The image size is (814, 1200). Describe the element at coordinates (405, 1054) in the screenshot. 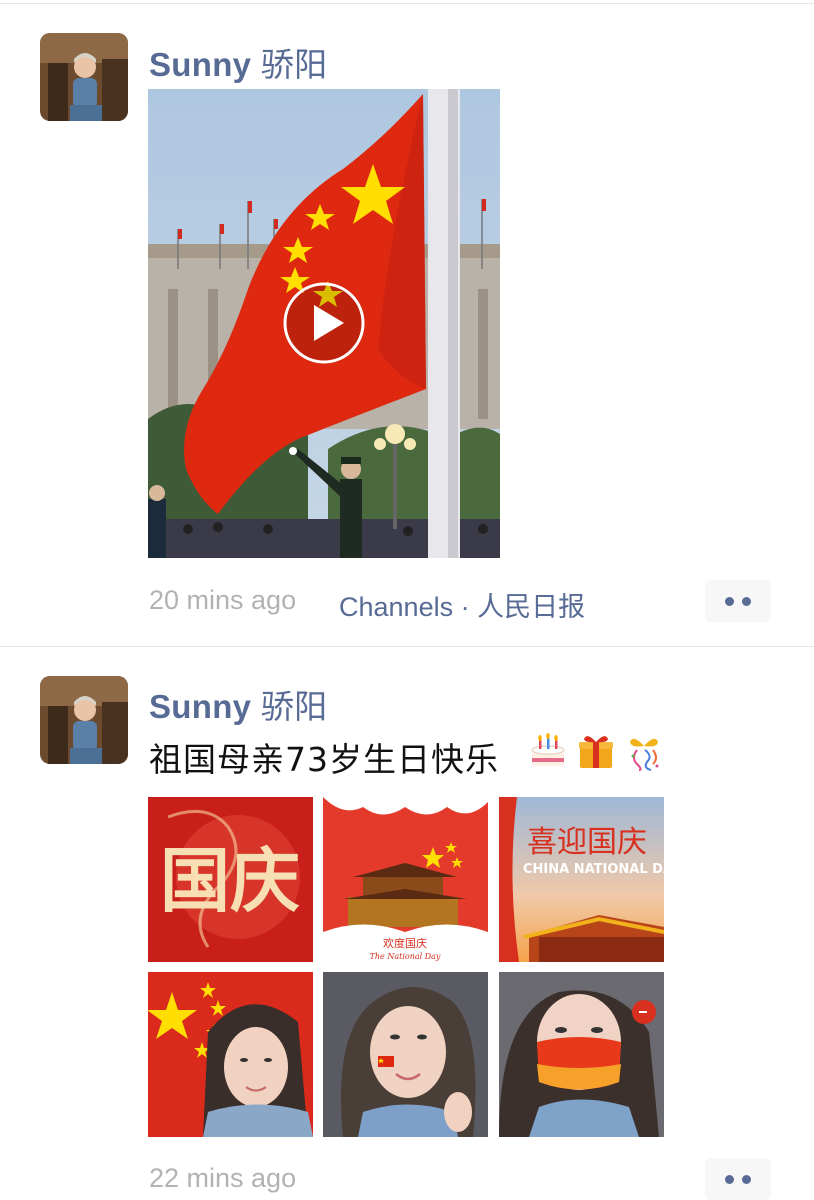

I see `image-selfie-flag-sticker` at that location.